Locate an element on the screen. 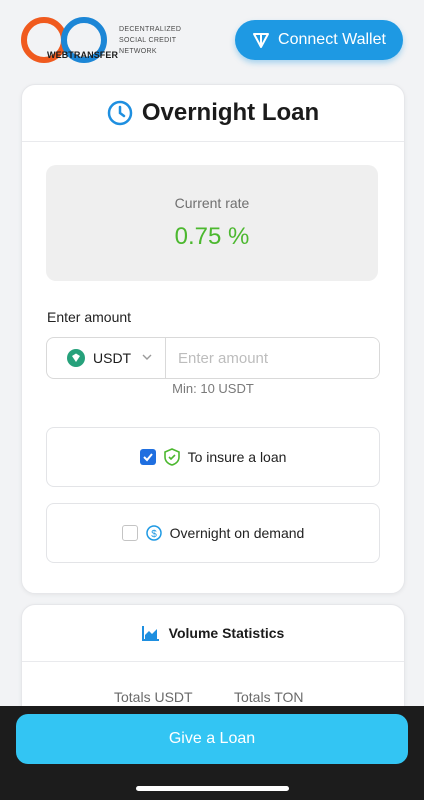 The height and width of the screenshot is (800, 424). tagline-line: SOCIAL CREDIT is located at coordinates (148, 40).